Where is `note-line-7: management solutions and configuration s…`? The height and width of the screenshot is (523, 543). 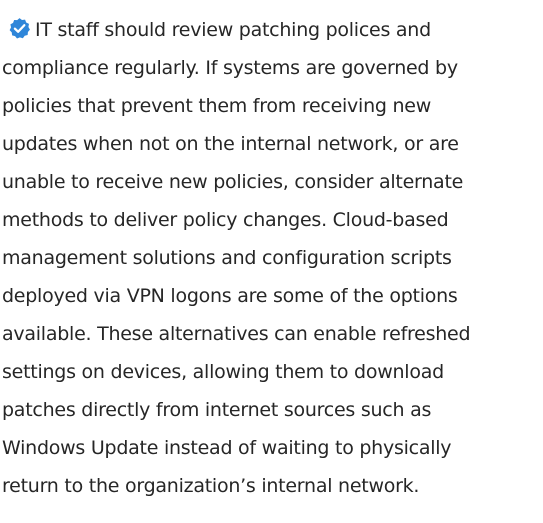 note-line-7: management solutions and configuration s… is located at coordinates (227, 258).